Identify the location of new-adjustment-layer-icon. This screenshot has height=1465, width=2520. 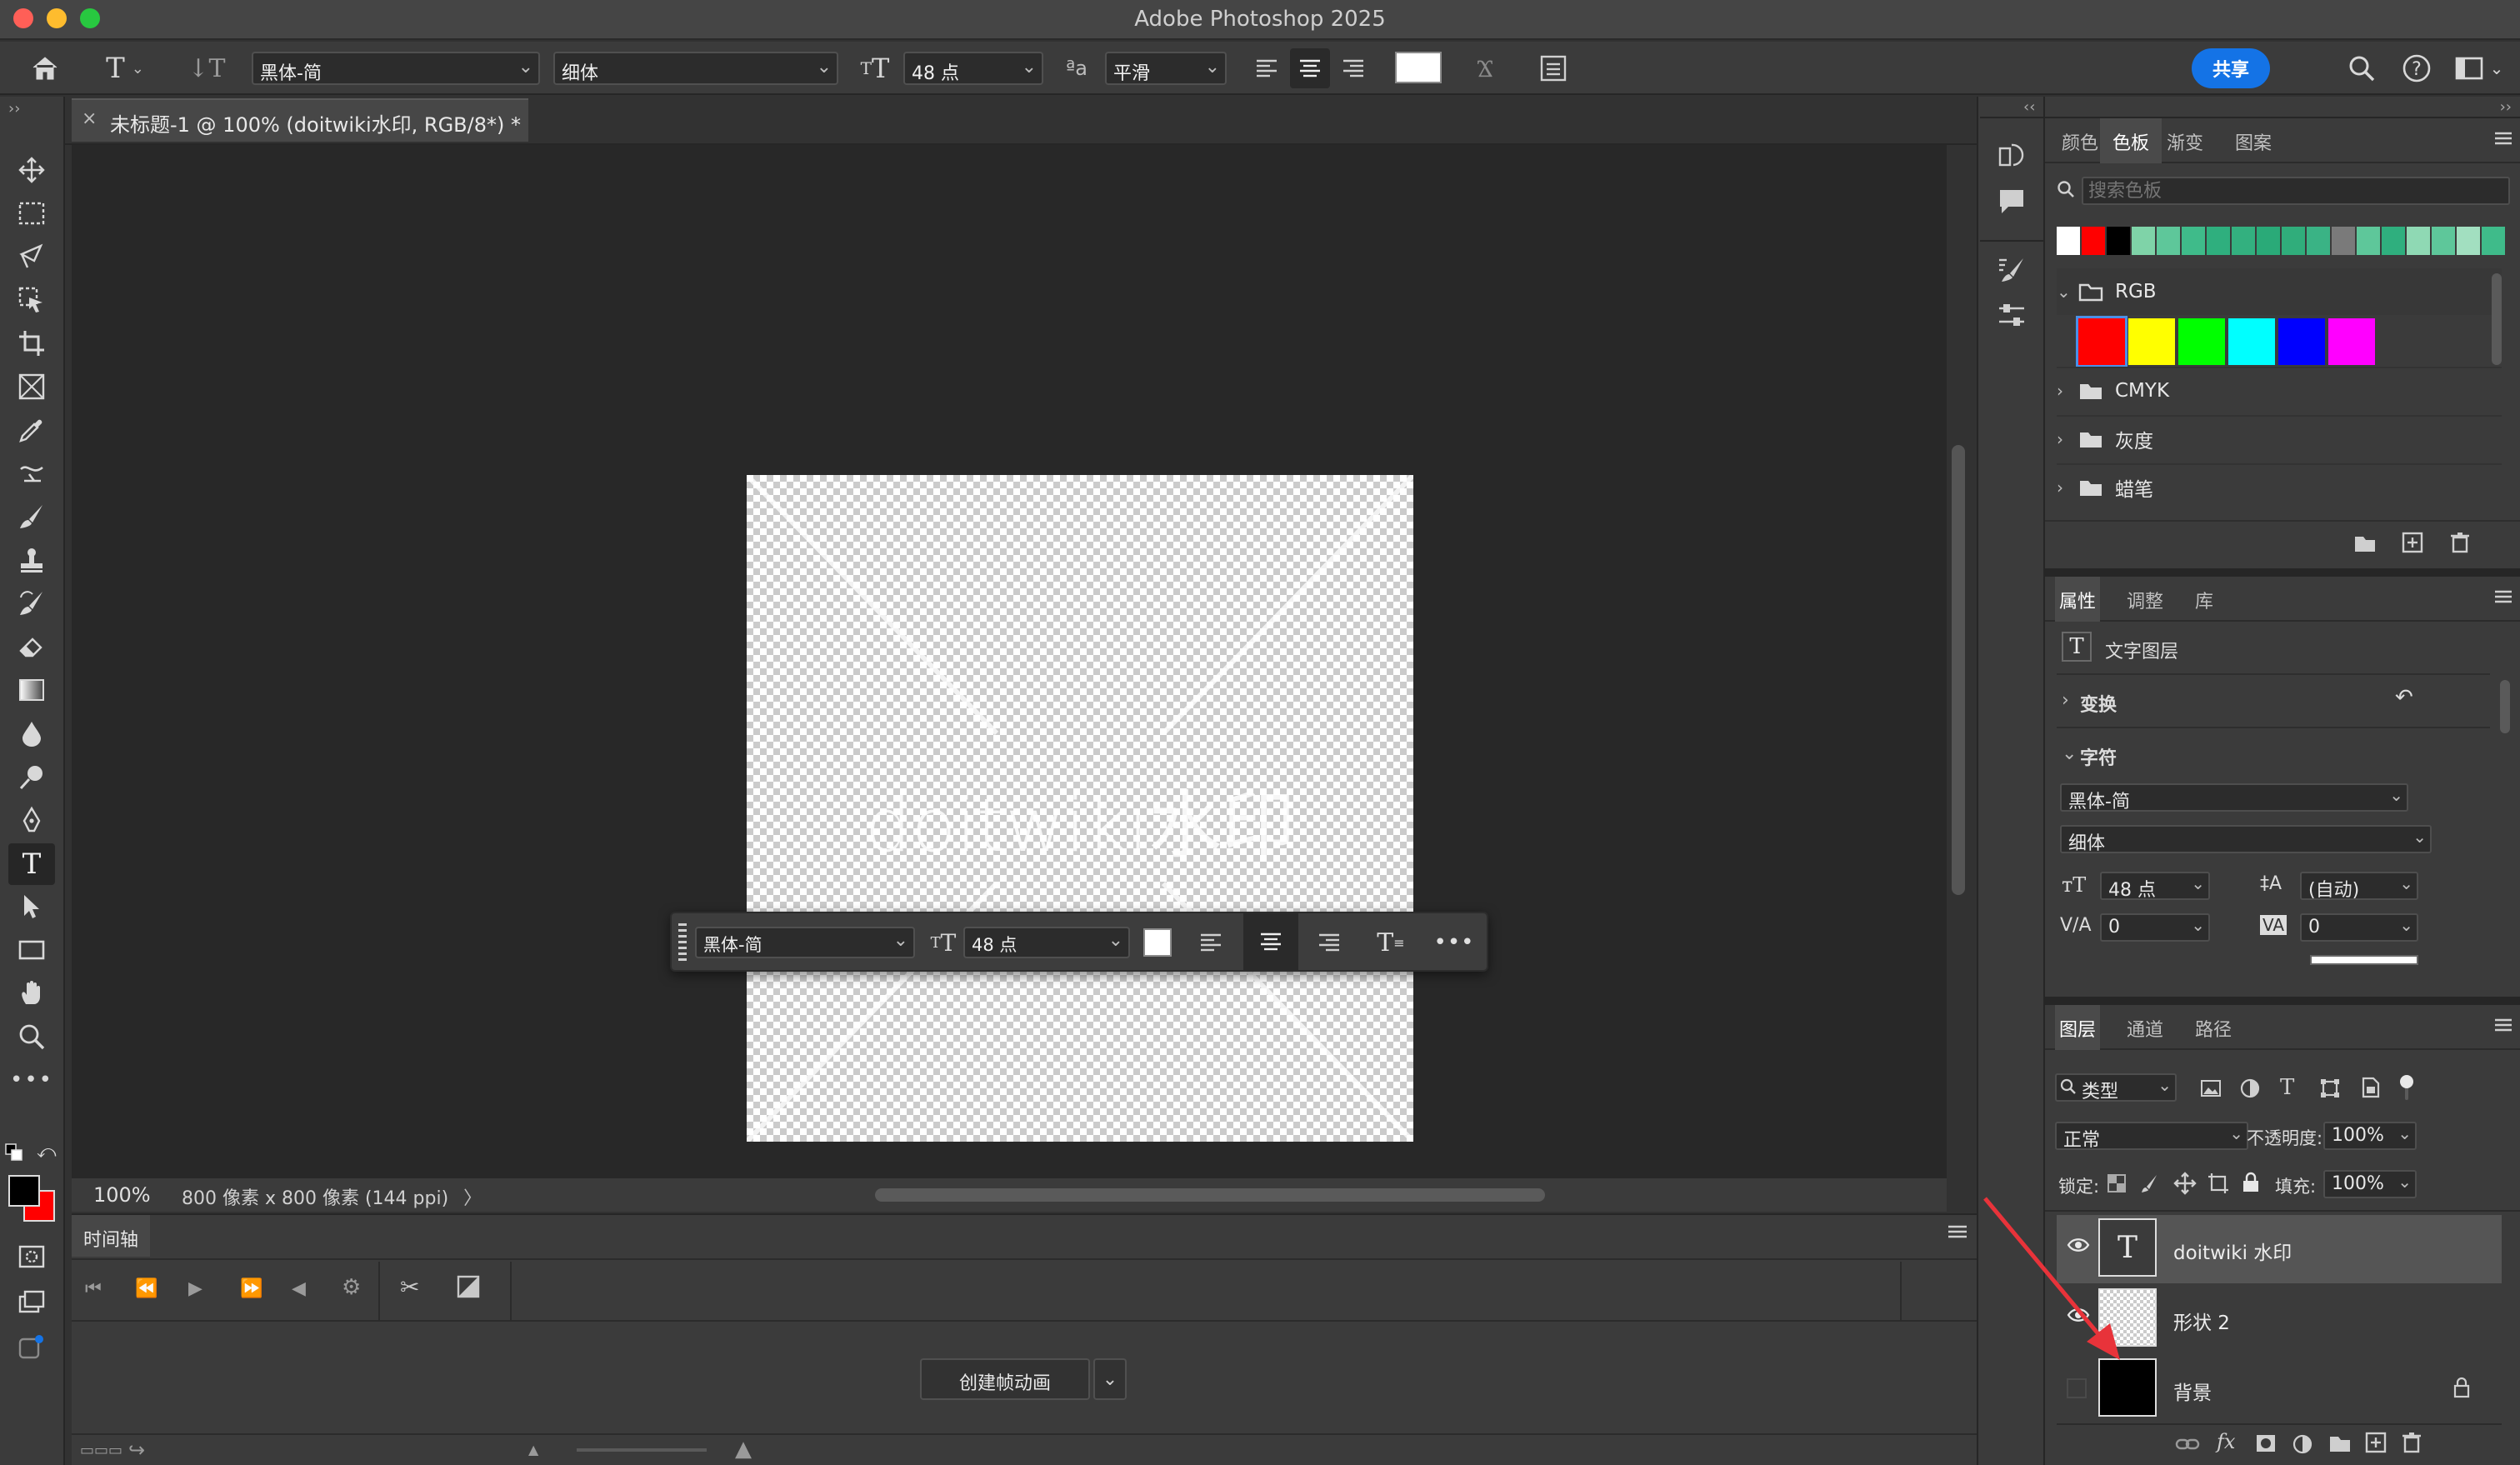
(2302, 1444).